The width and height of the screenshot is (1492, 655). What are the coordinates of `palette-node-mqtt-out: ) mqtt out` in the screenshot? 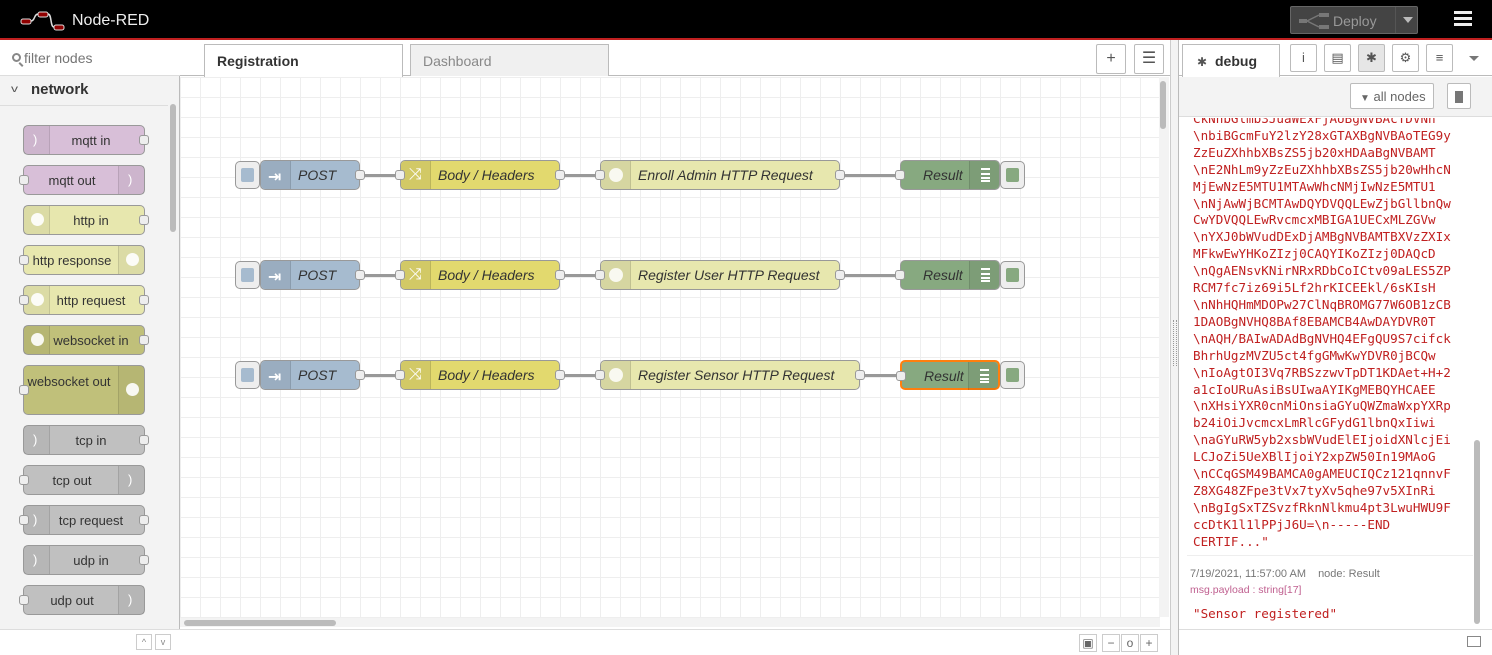 It's located at (82, 180).